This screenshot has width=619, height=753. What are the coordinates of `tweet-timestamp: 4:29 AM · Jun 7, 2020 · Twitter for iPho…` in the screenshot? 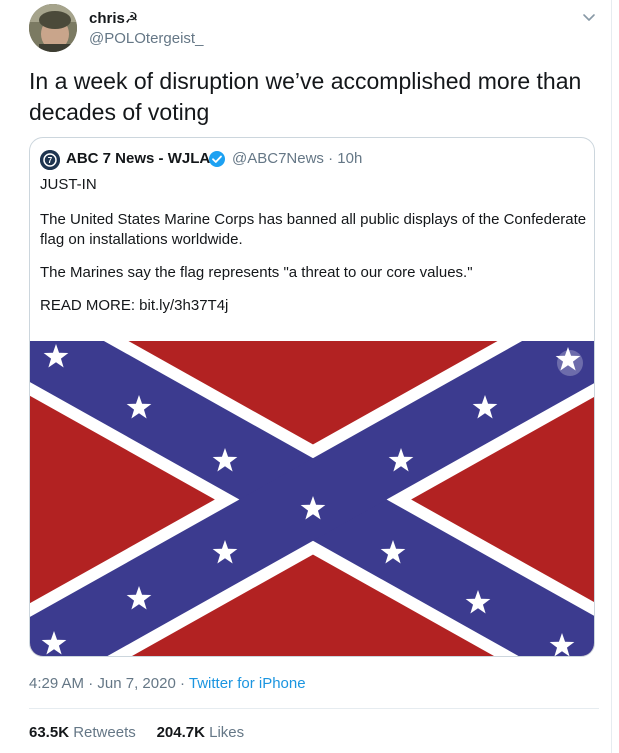 It's located at (167, 683).